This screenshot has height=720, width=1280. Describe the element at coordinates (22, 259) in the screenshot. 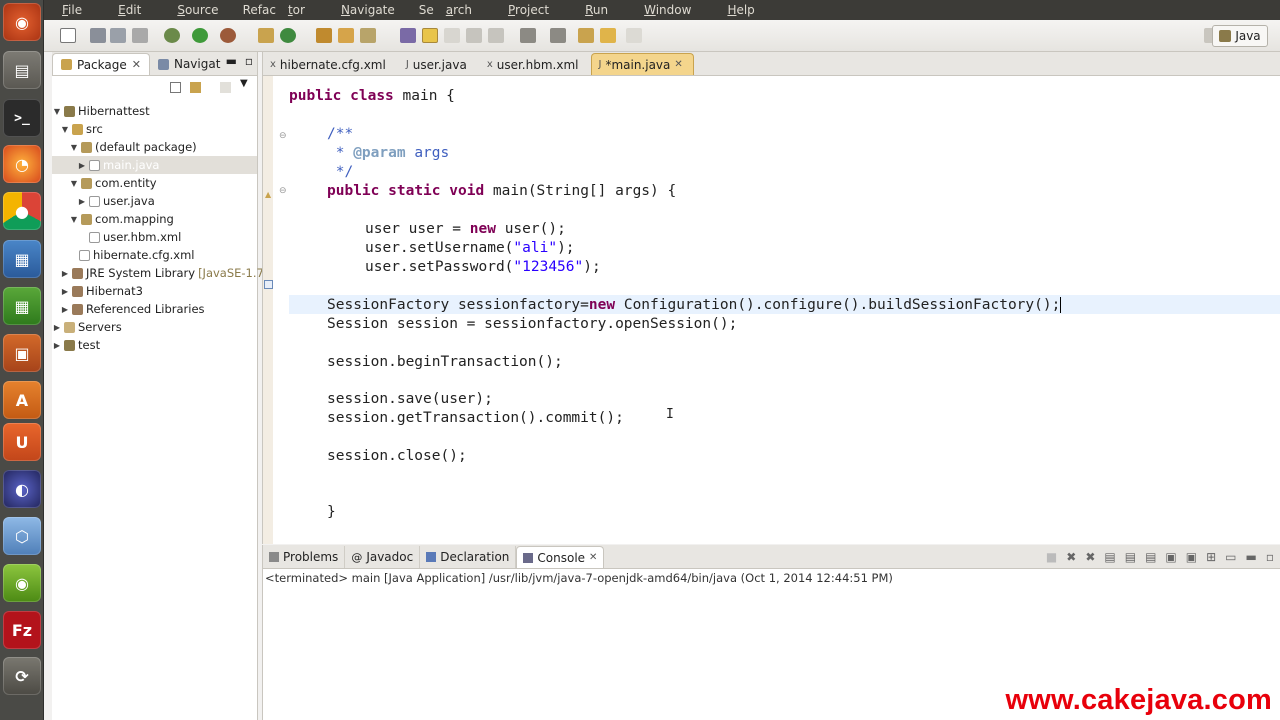

I see `writer-icon: ▦` at that location.